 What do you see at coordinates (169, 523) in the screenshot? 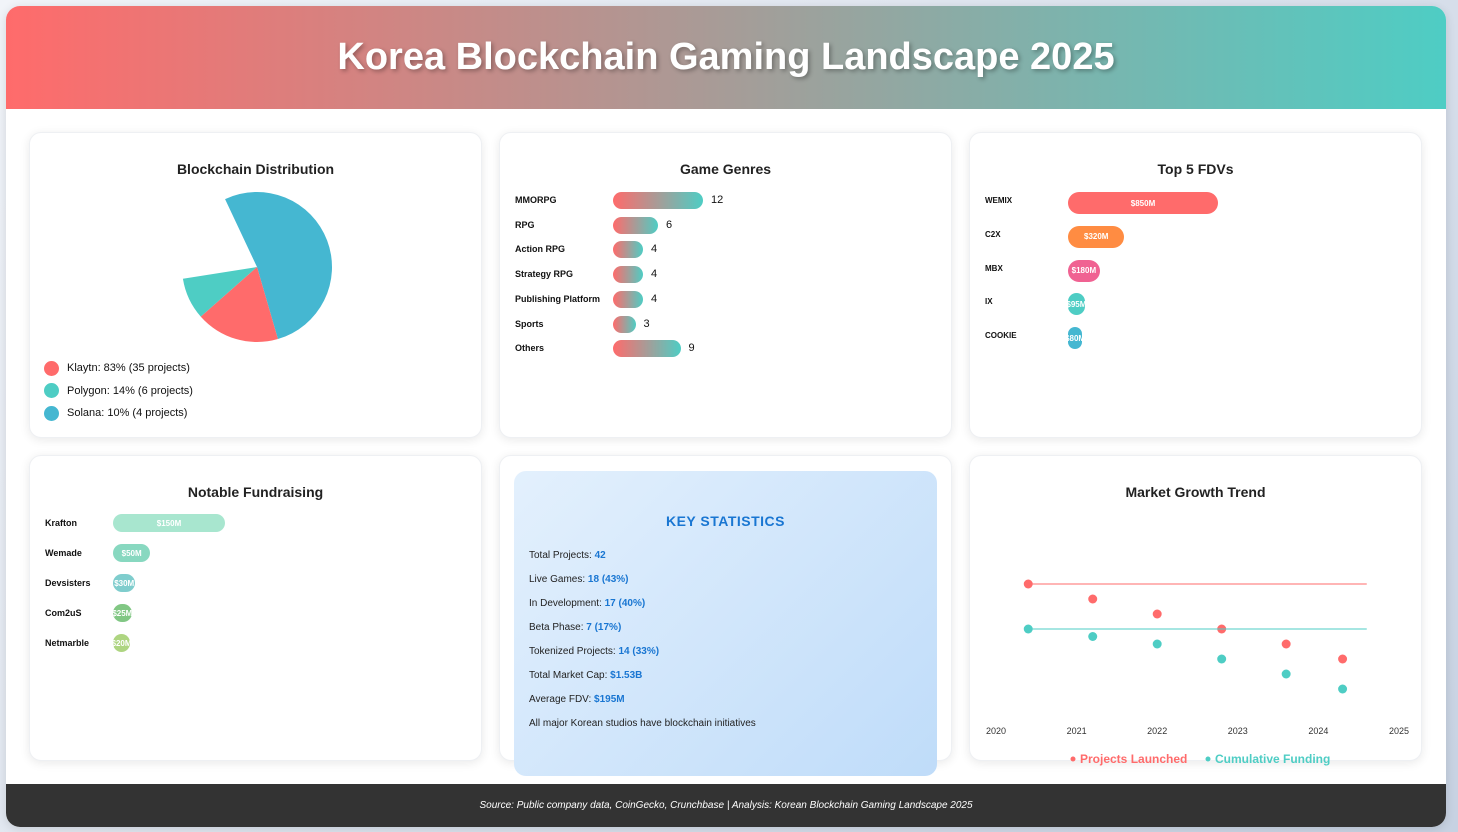
I see `fund-bar: $150M` at bounding box center [169, 523].